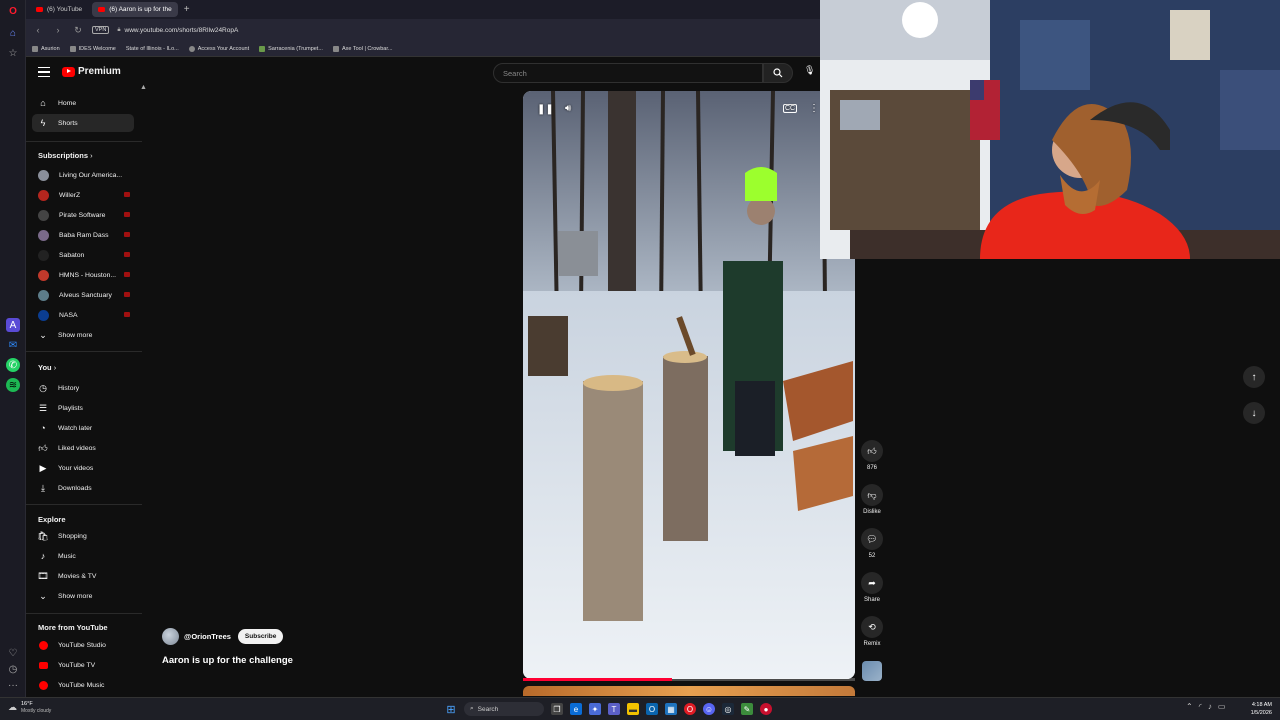  What do you see at coordinates (1200, 706) in the screenshot?
I see `wifi-icon: ◜` at bounding box center [1200, 706].